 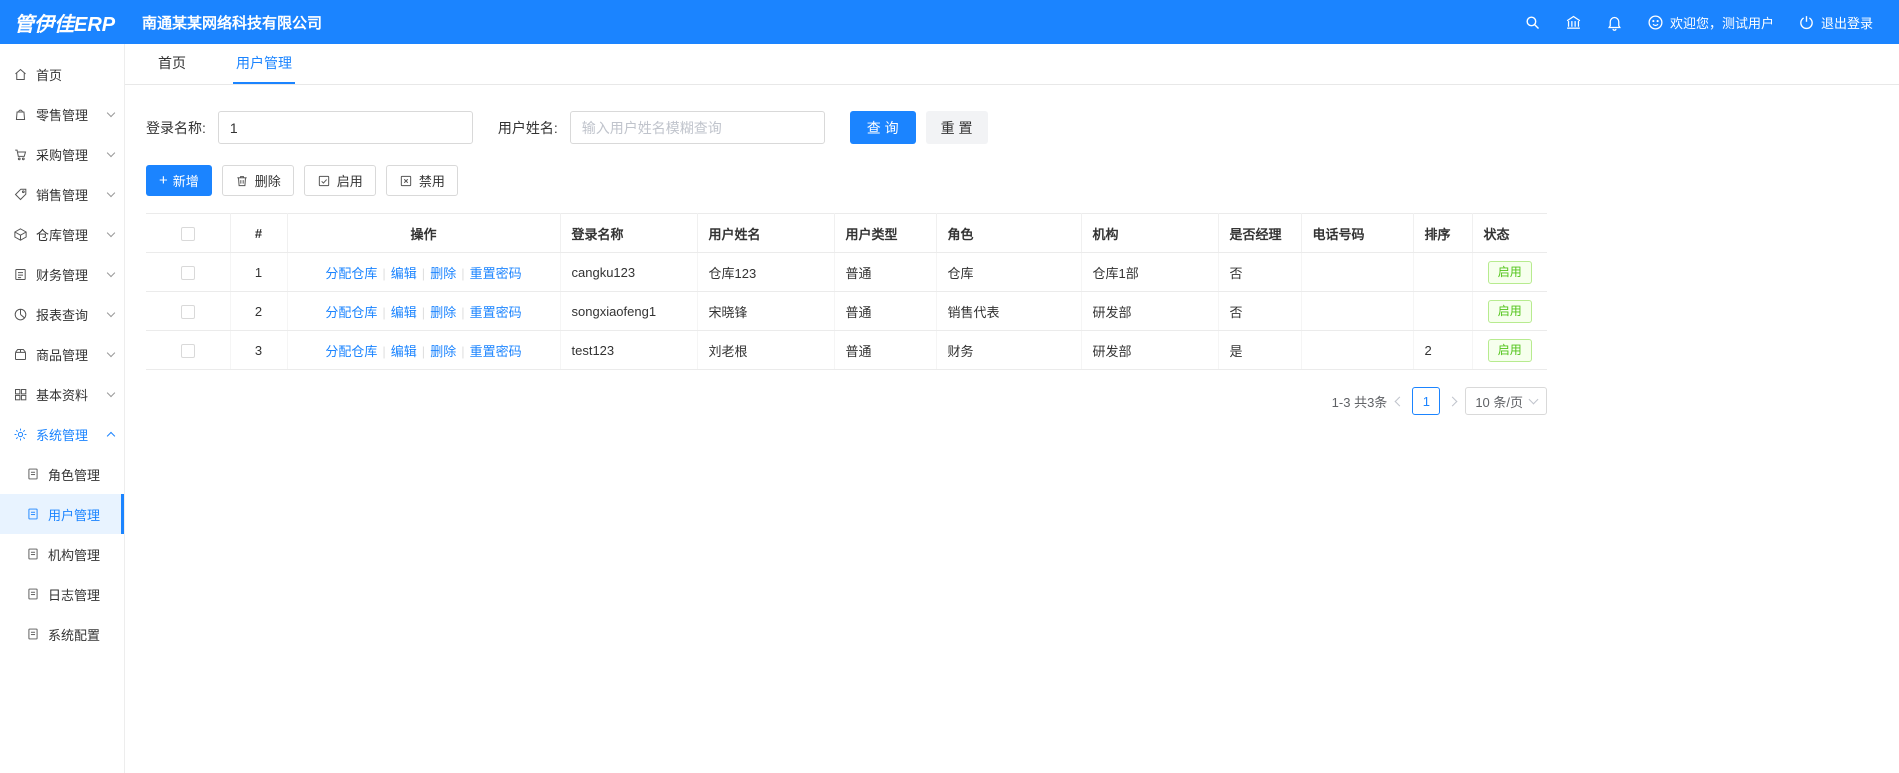 I want to click on sidebar-item-purchase: 采购管理, so click(x=62, y=154).